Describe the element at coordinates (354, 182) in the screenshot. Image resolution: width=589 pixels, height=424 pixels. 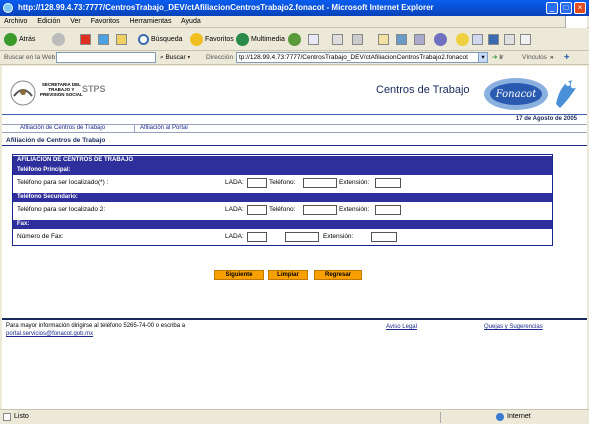
I see `principal-extension-label: Extensión:` at that location.